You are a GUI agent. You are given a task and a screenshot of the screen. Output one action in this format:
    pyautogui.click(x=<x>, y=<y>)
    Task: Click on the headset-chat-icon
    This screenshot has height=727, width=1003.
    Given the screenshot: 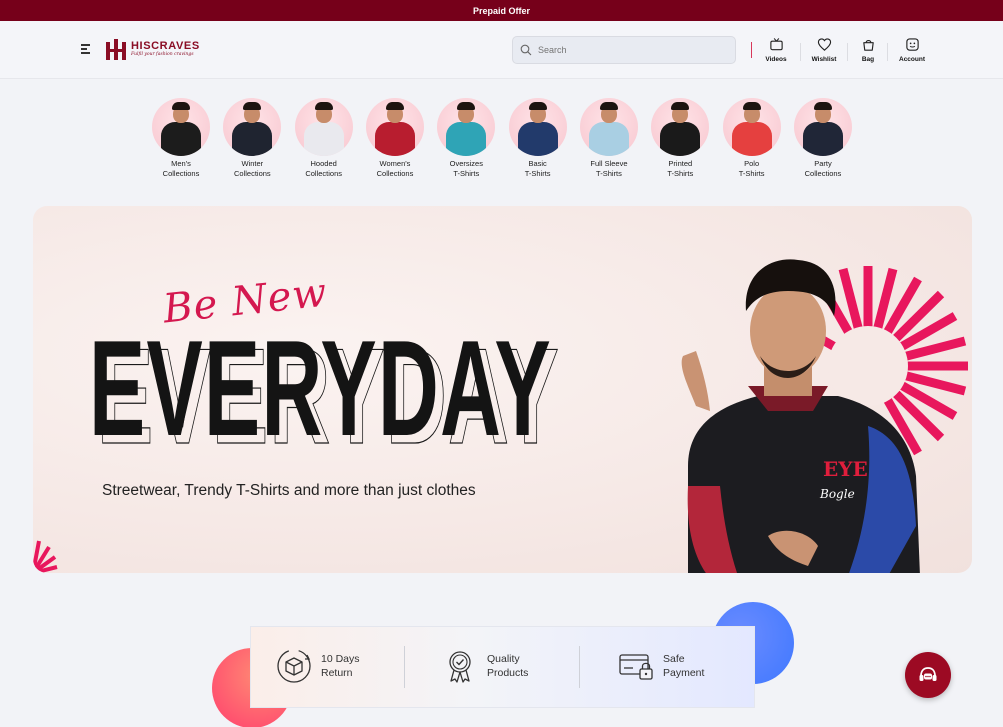 What is the action you would take?
    pyautogui.click(x=928, y=674)
    